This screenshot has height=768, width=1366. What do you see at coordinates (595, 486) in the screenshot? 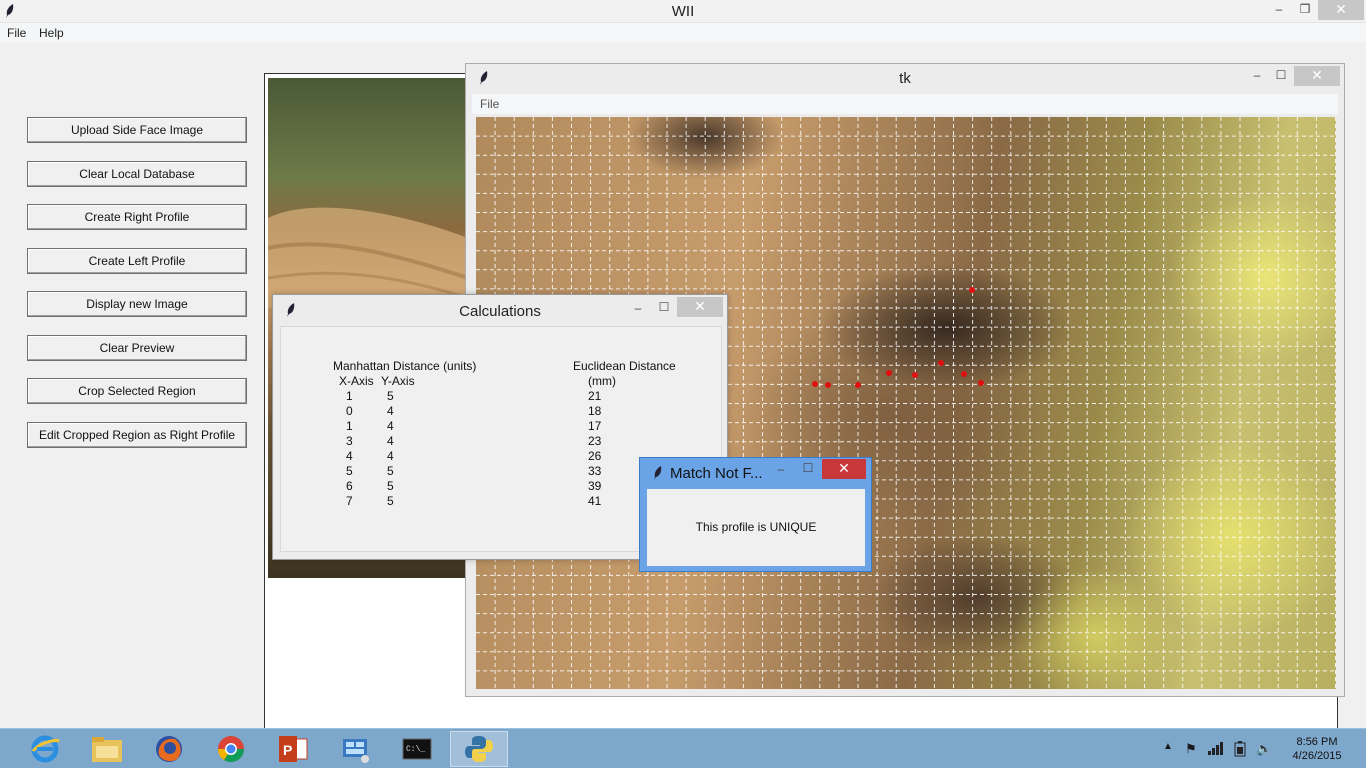
I see `calc-cell-e: 39` at bounding box center [595, 486].